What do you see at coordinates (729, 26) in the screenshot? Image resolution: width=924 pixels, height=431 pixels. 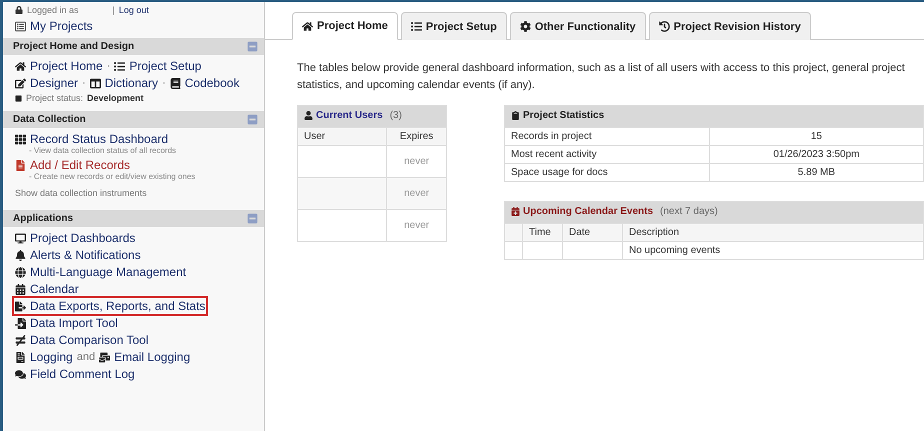 I see `tab: Project Revision History` at bounding box center [729, 26].